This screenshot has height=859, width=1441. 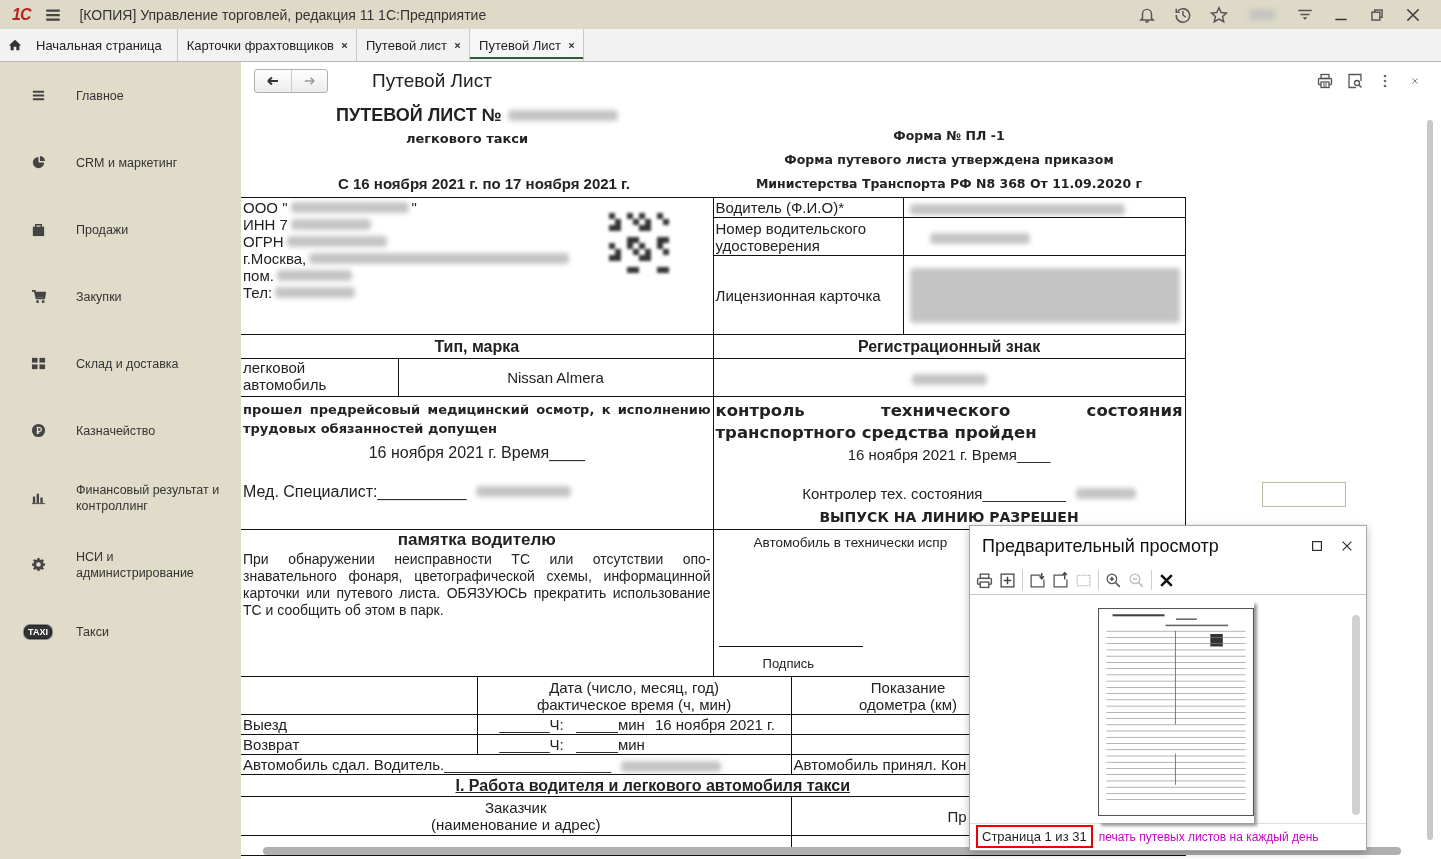 What do you see at coordinates (520, 45) in the screenshot?
I see `tab-label: Путевой Лист` at bounding box center [520, 45].